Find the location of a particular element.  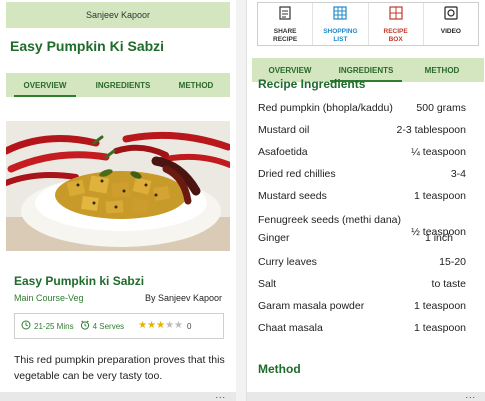

list-item: Asafoetida ¼ teaspoon is located at coordinates (362, 153).